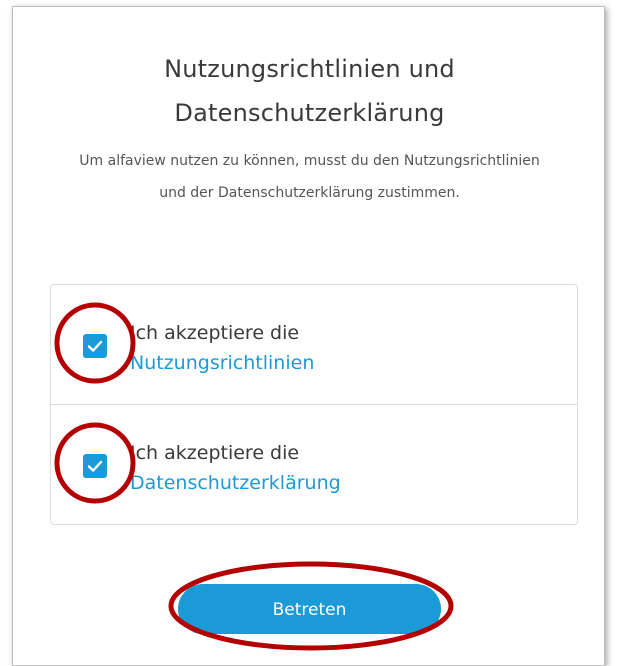 The image size is (619, 666). What do you see at coordinates (309, 113) in the screenshot?
I see `title-line-2: Datenschutzerklärung` at bounding box center [309, 113].